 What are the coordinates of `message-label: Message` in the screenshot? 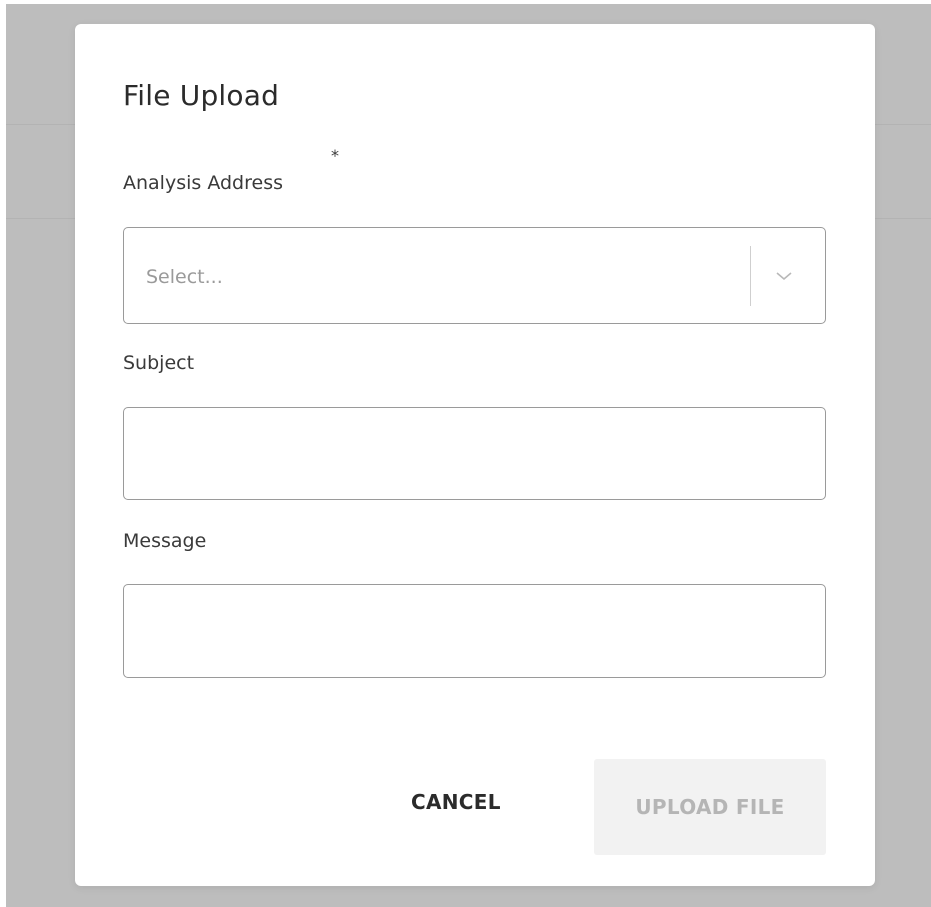 It's located at (165, 541).